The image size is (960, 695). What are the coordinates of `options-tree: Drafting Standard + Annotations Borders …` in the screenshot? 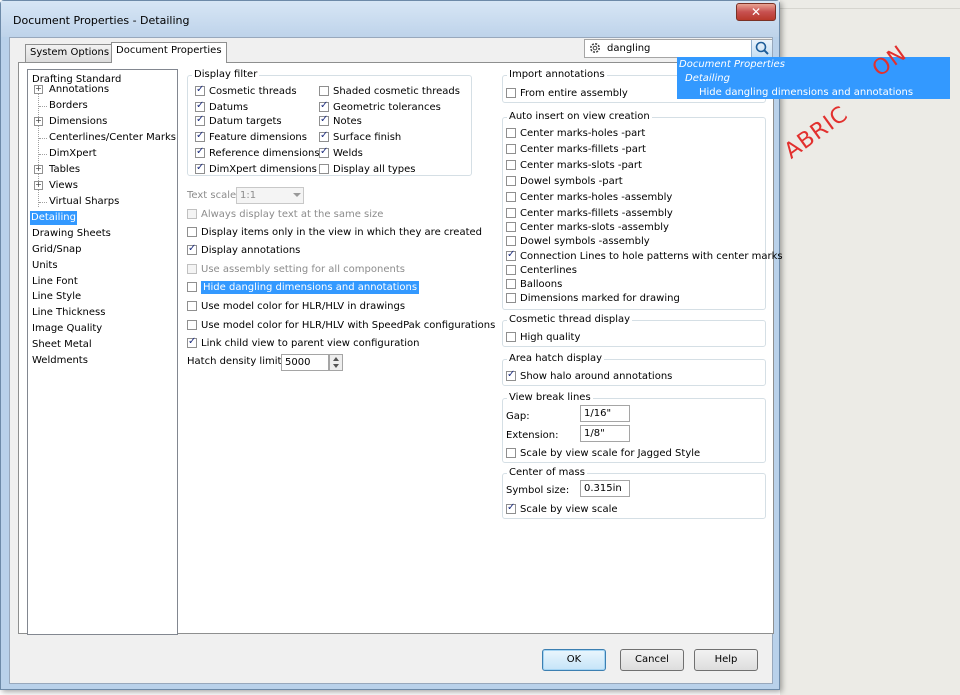 It's located at (102, 352).